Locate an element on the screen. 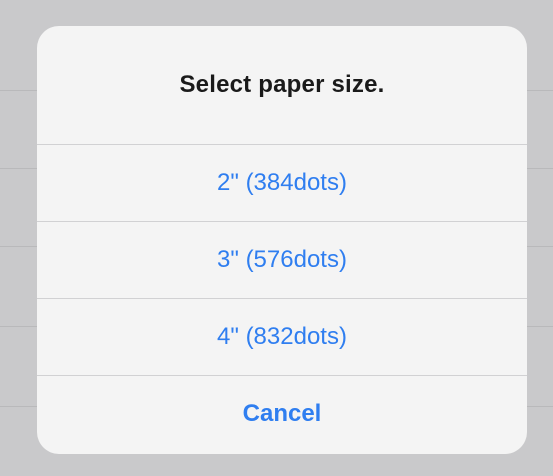 This screenshot has width=553, height=476. paper-size-option-2-inch: 2" (384dots) is located at coordinates (282, 182).